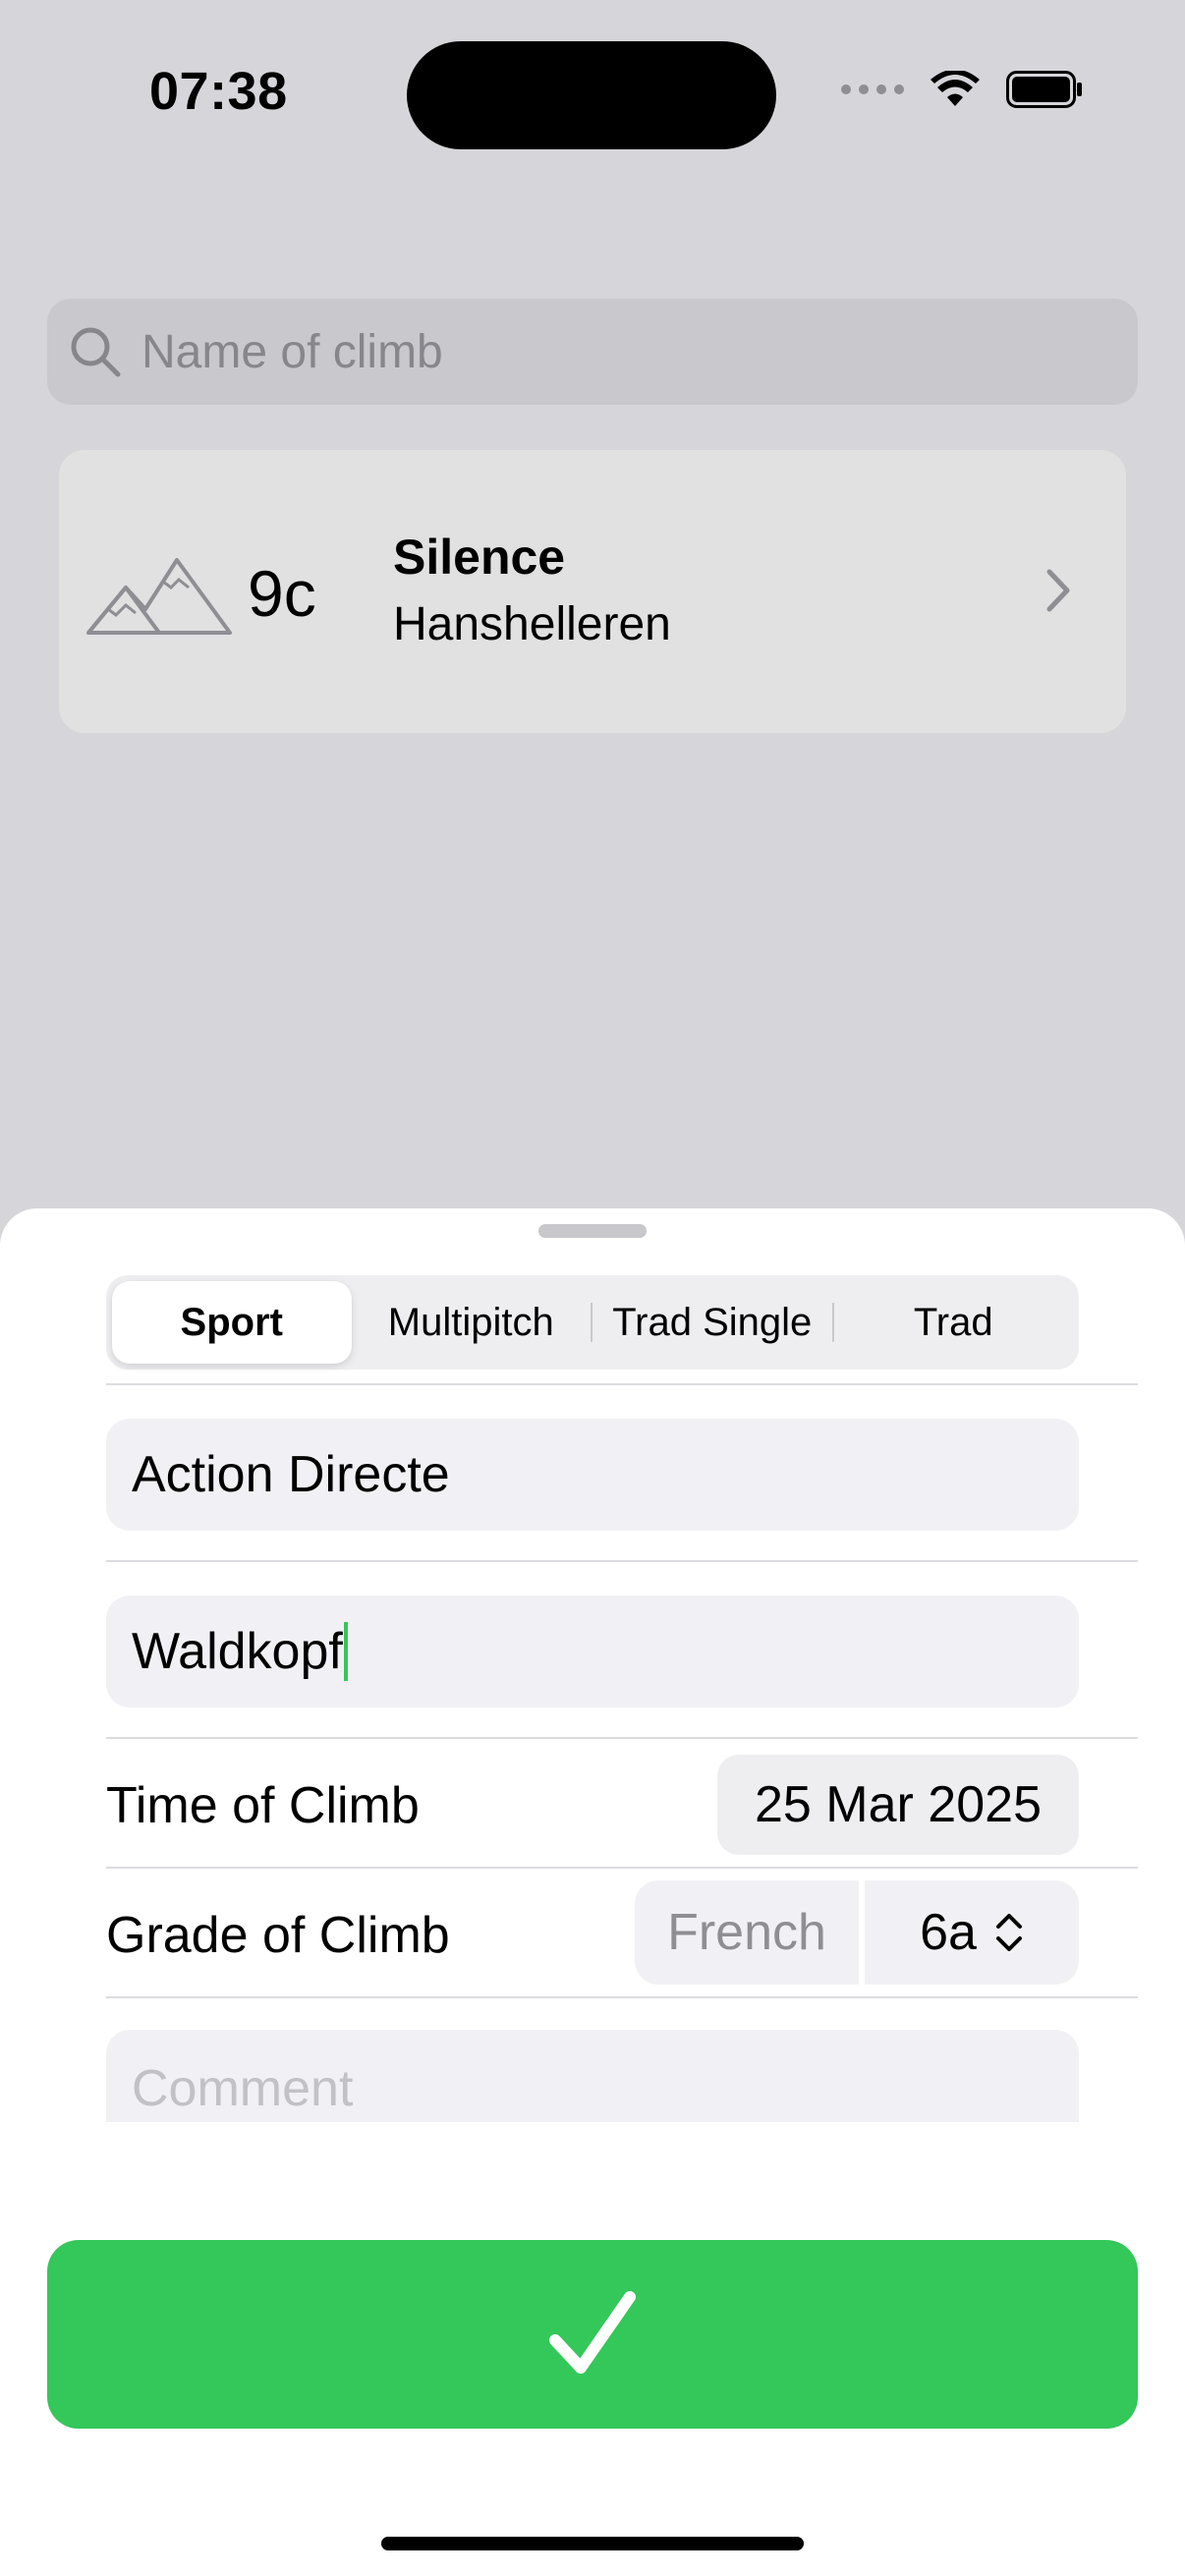  Describe the element at coordinates (472, 1322) in the screenshot. I see `segment-multipitch: Multipitch` at that location.